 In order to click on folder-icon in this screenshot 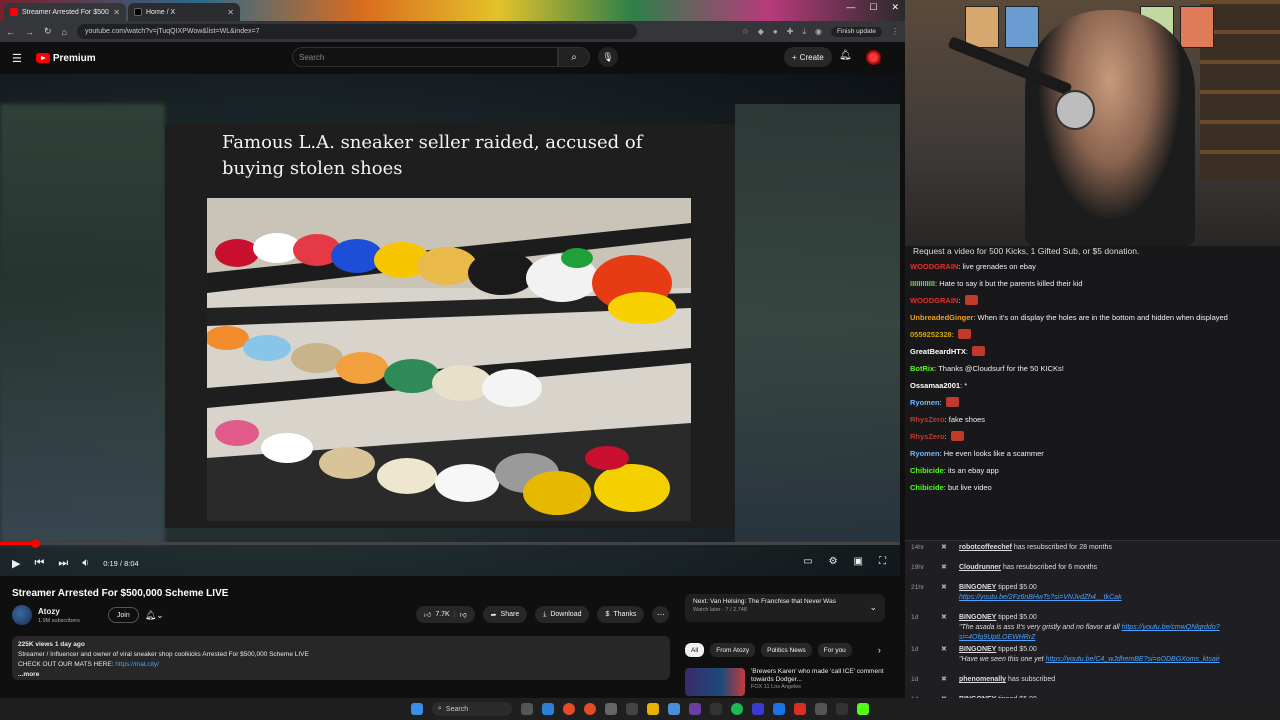, I will do `click(653, 709)`.